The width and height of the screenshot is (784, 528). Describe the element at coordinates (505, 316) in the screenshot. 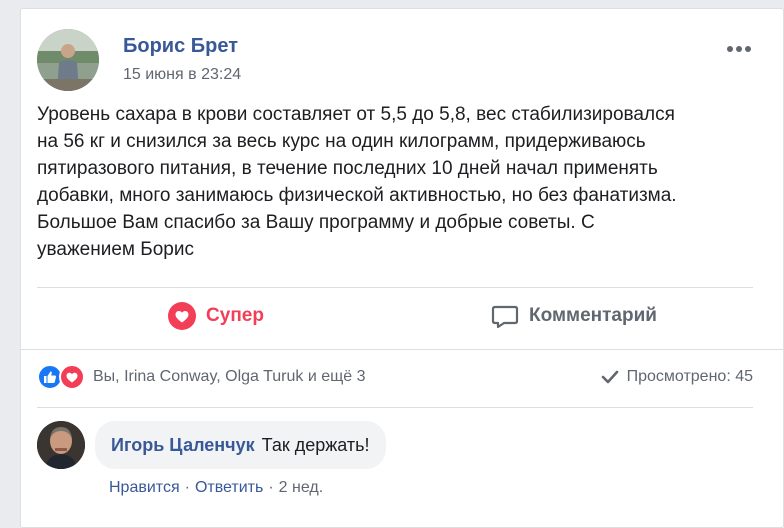

I see `comment-icon` at that location.